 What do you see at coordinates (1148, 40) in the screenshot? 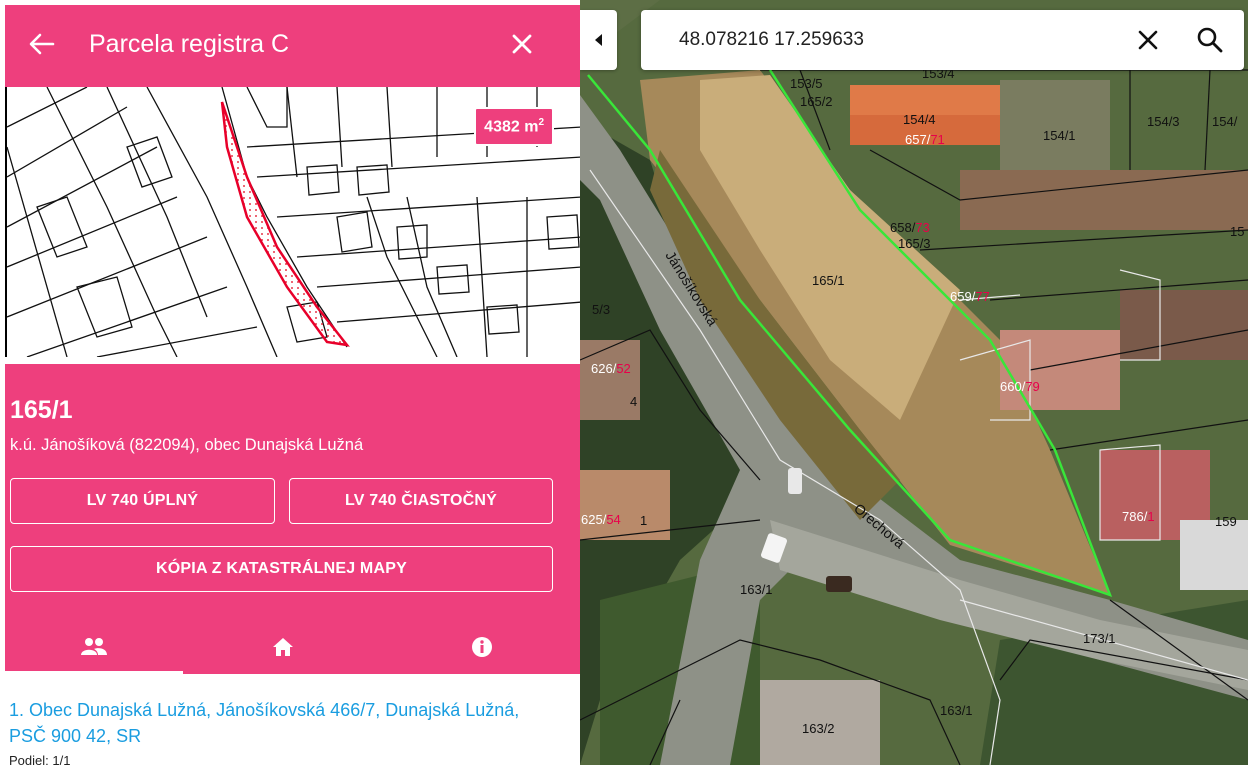
I see `clear-icon` at bounding box center [1148, 40].